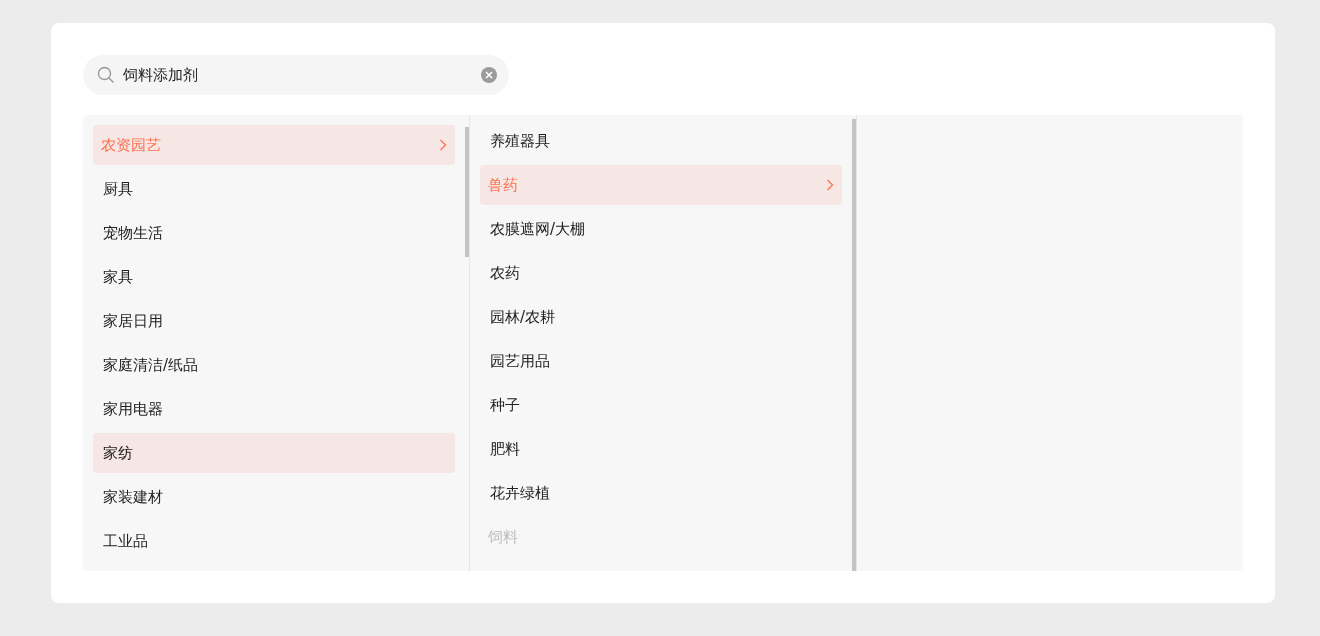  I want to click on category-item: 园艺用品, so click(661, 361).